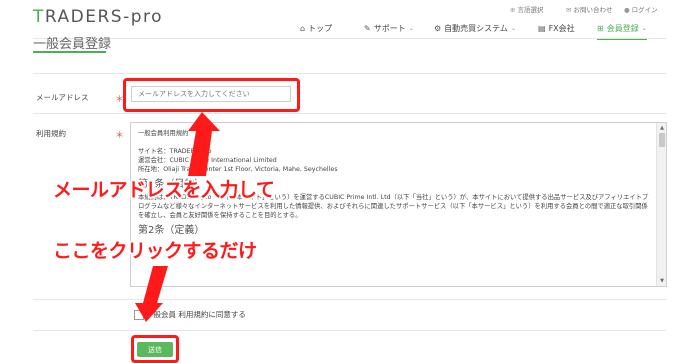 The height and width of the screenshot is (363, 700). Describe the element at coordinates (164, 190) in the screenshot. I see `annotation-text-1: メールアドレスを入力して` at that location.